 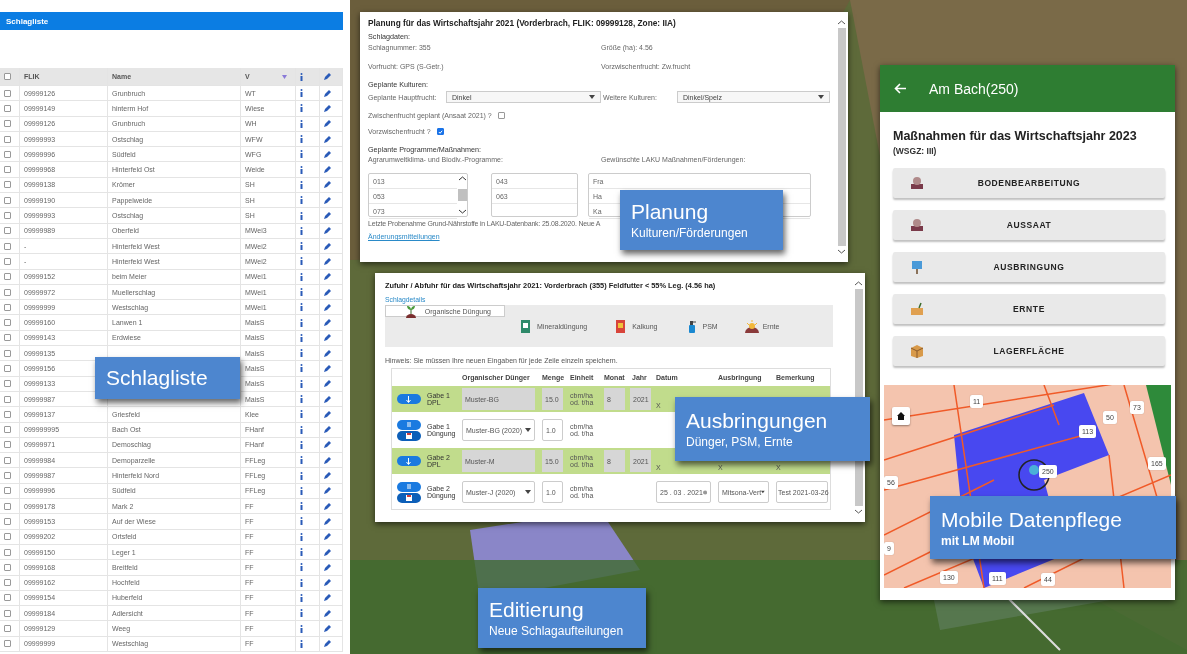 What do you see at coordinates (704, 492) in the screenshot?
I see `clear-icon` at bounding box center [704, 492].